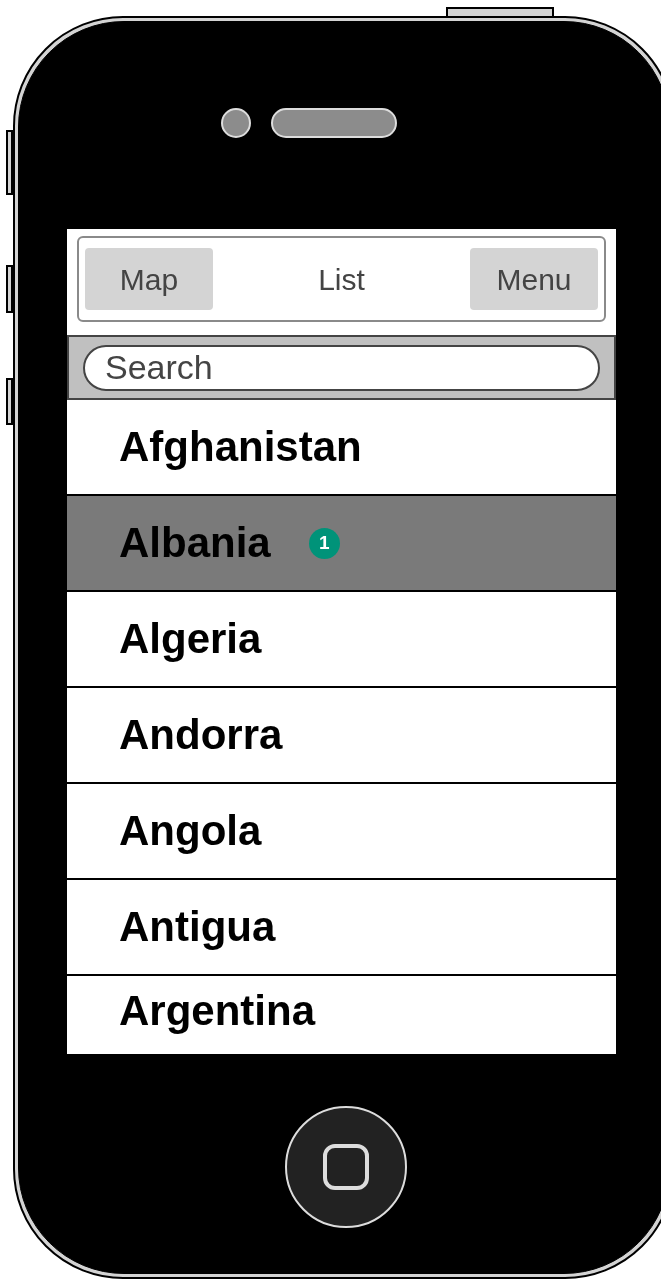  I want to click on count-badge: 1, so click(324, 543).